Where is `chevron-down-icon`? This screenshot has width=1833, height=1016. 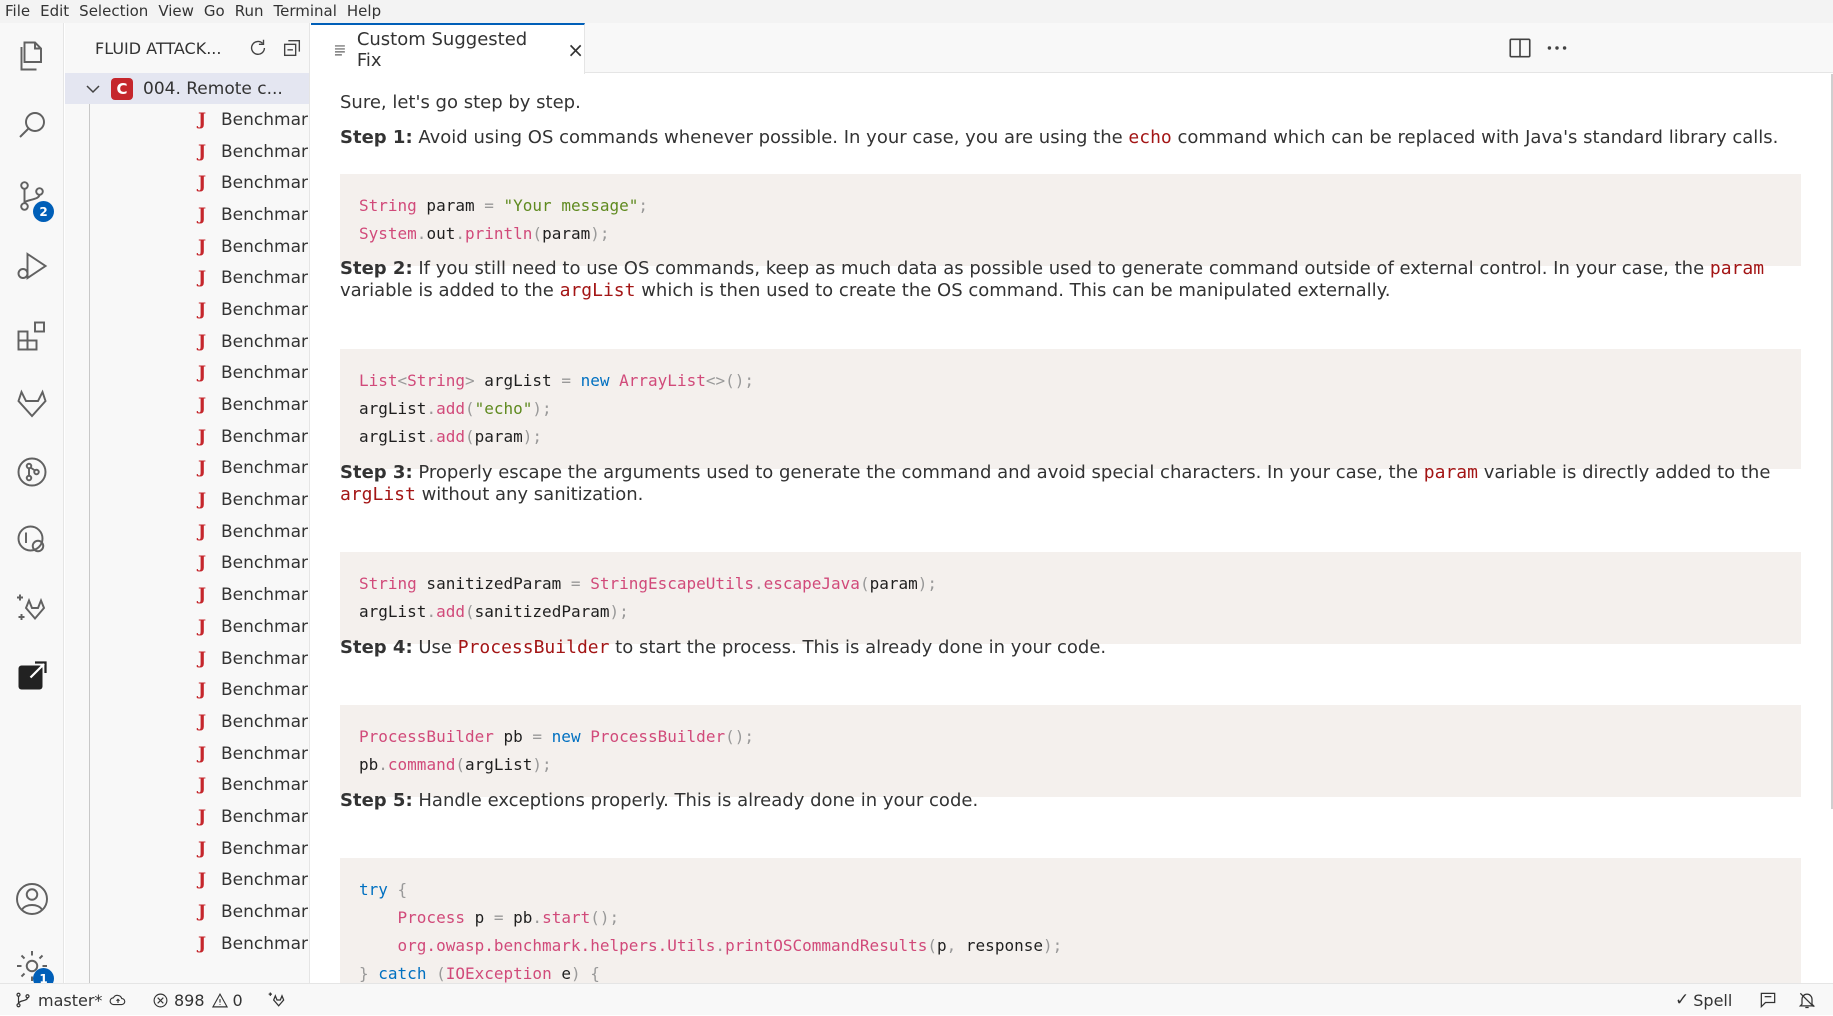 chevron-down-icon is located at coordinates (93, 88).